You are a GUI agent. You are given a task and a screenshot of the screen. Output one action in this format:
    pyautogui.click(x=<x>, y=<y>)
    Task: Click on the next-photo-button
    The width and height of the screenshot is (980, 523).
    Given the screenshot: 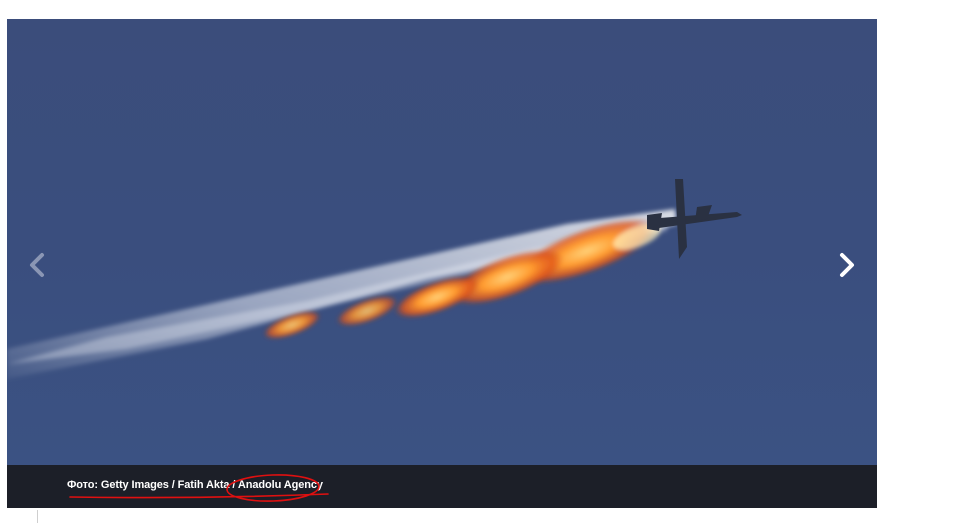 What is the action you would take?
    pyautogui.click(x=847, y=265)
    